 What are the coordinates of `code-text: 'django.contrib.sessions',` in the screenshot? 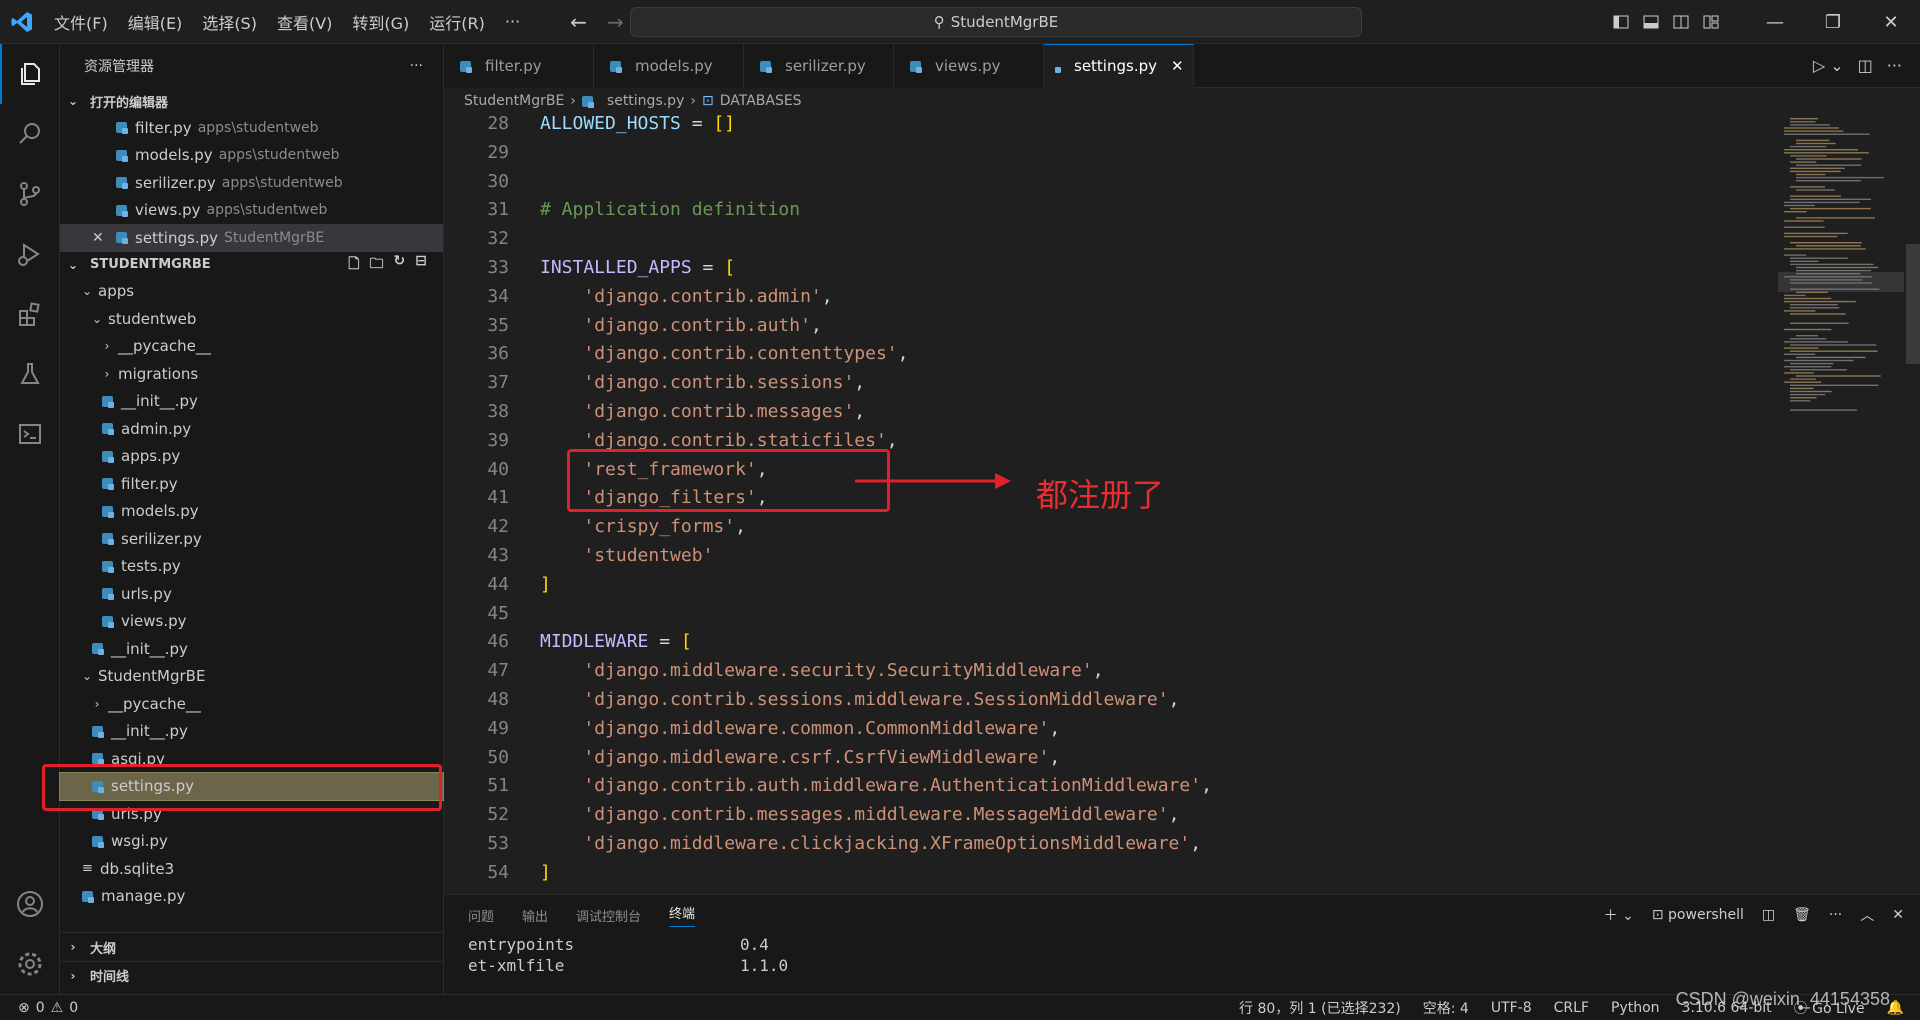 It's located at (724, 383).